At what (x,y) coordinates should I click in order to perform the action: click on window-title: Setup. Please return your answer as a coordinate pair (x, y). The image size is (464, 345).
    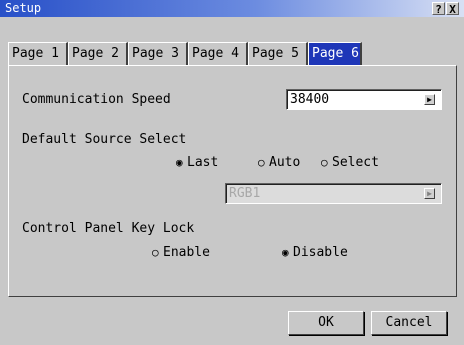
    Looking at the image, I should click on (23, 8).